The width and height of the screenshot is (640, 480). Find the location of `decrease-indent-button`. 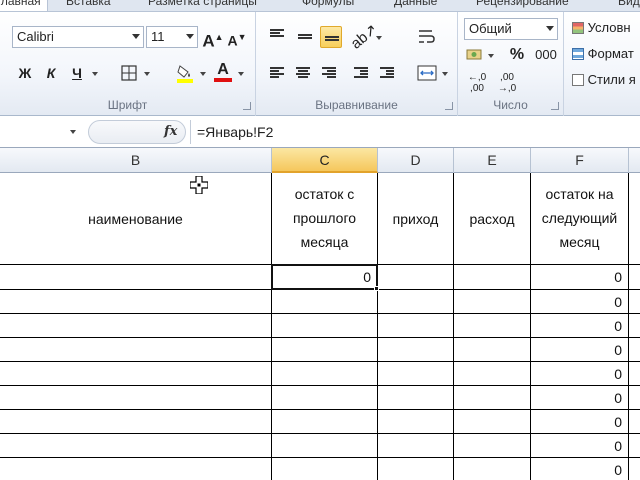

decrease-indent-button is located at coordinates (361, 73).